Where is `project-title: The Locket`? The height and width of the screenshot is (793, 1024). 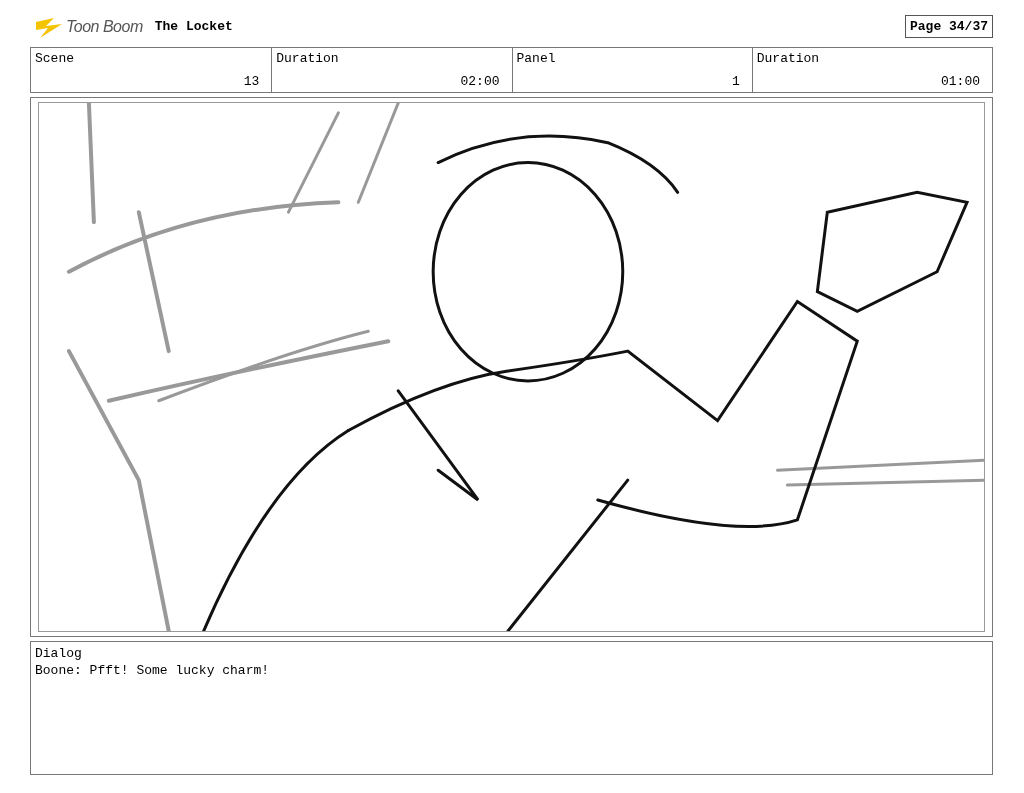
project-title: The Locket is located at coordinates (193, 26).